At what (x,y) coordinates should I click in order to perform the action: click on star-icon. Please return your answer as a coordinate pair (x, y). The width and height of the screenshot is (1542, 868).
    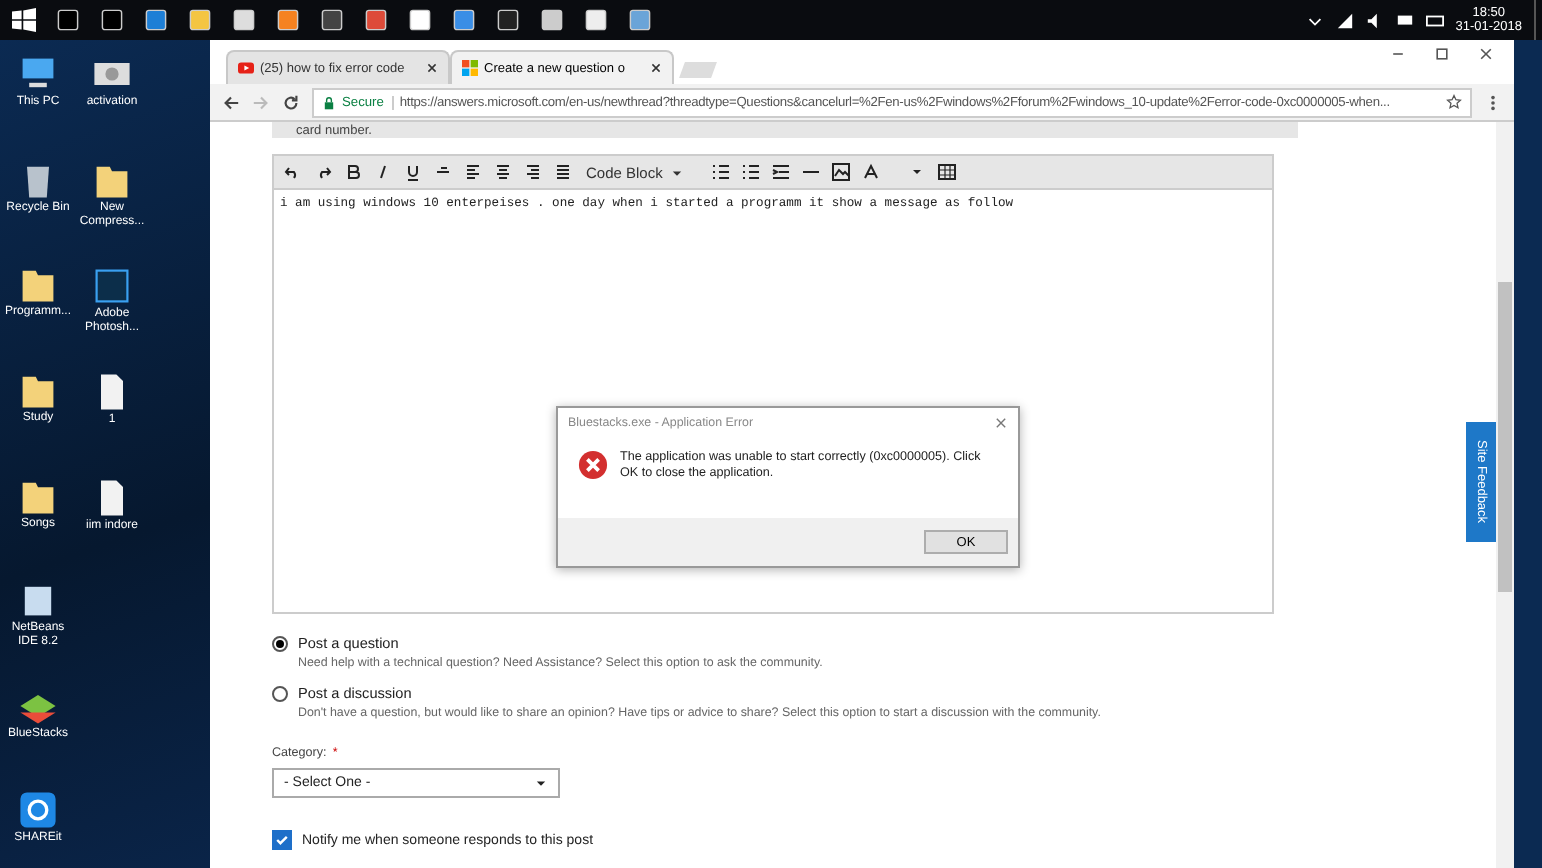
    Looking at the image, I should click on (1454, 102).